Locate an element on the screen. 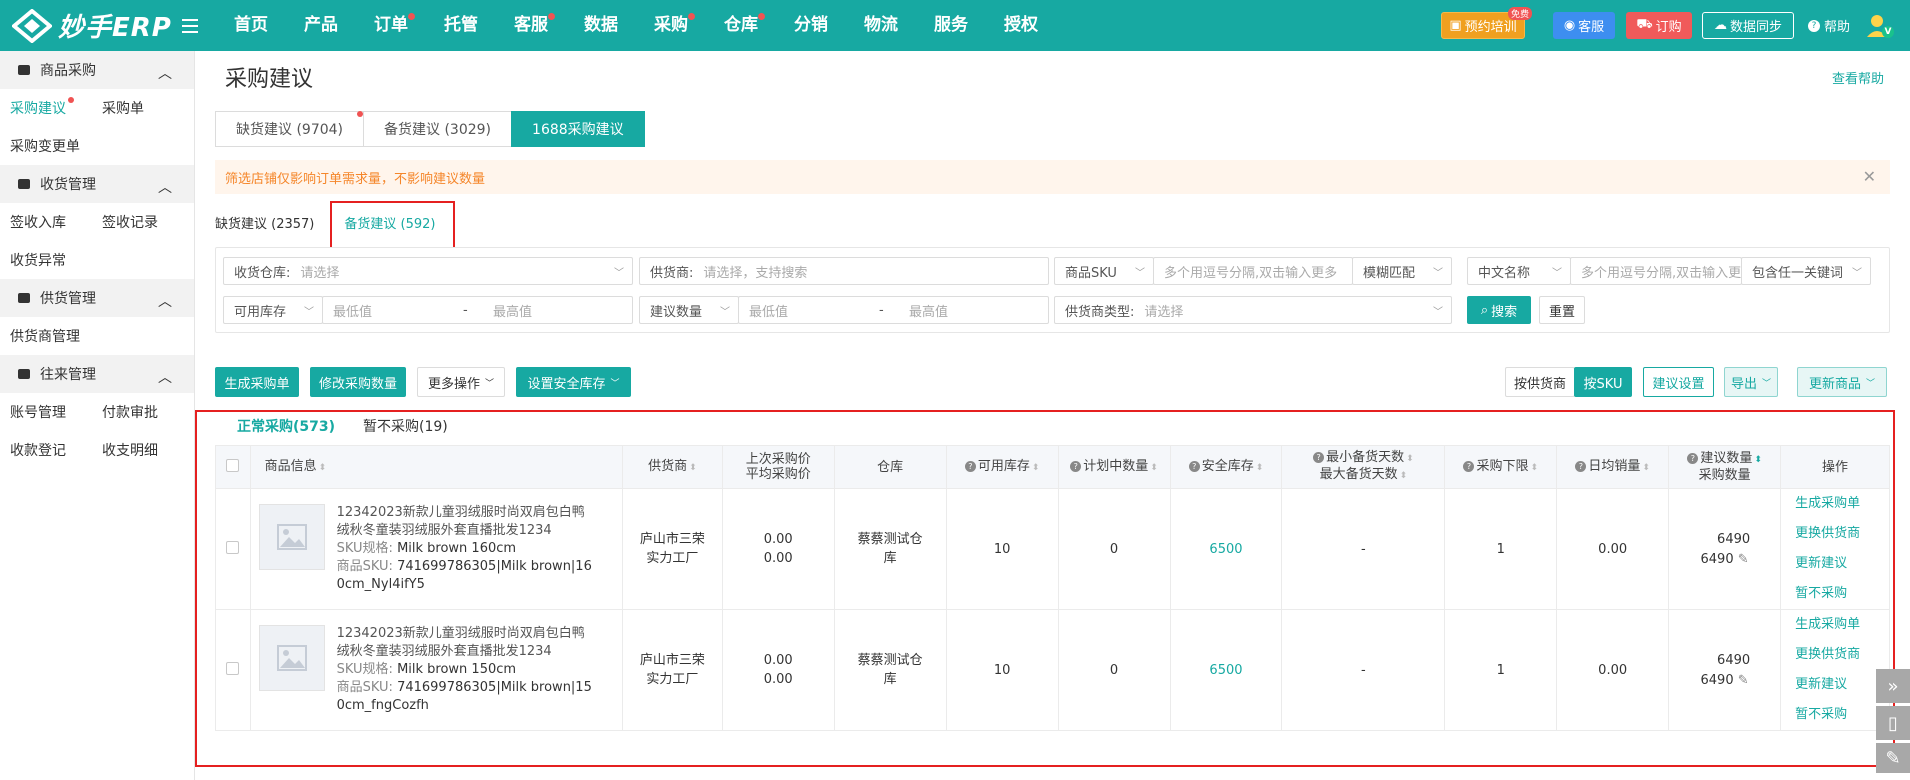  nav-item: 产品 is located at coordinates (321, 25).